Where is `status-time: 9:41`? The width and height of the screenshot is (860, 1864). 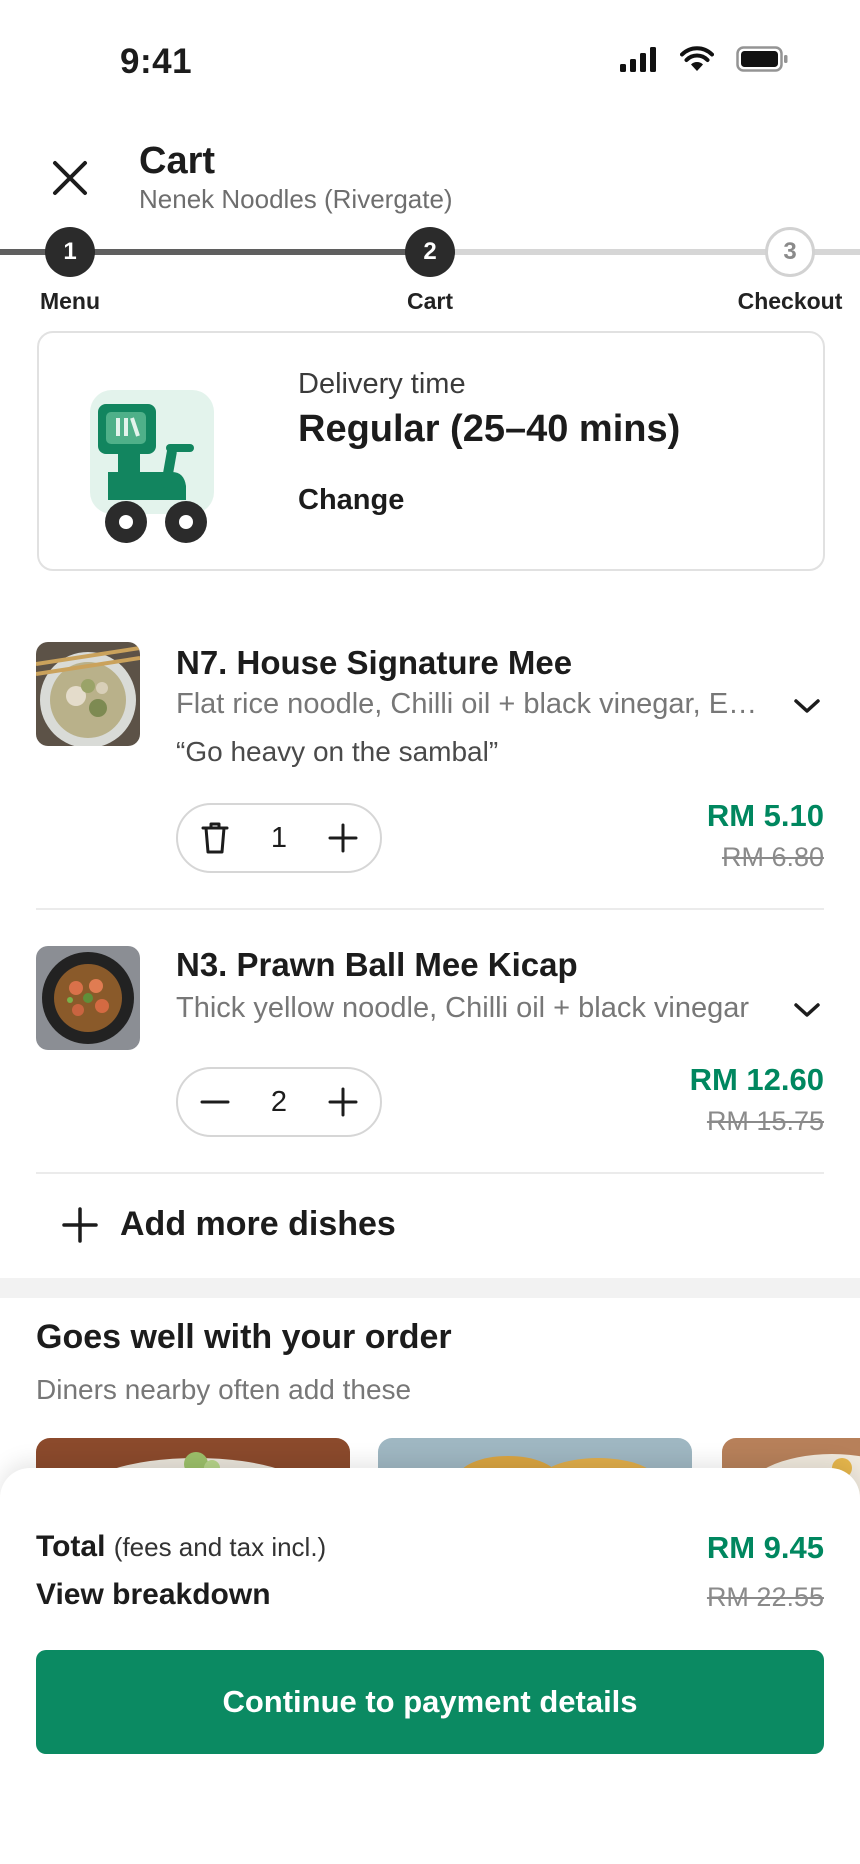
status-time: 9:41 is located at coordinates (156, 61).